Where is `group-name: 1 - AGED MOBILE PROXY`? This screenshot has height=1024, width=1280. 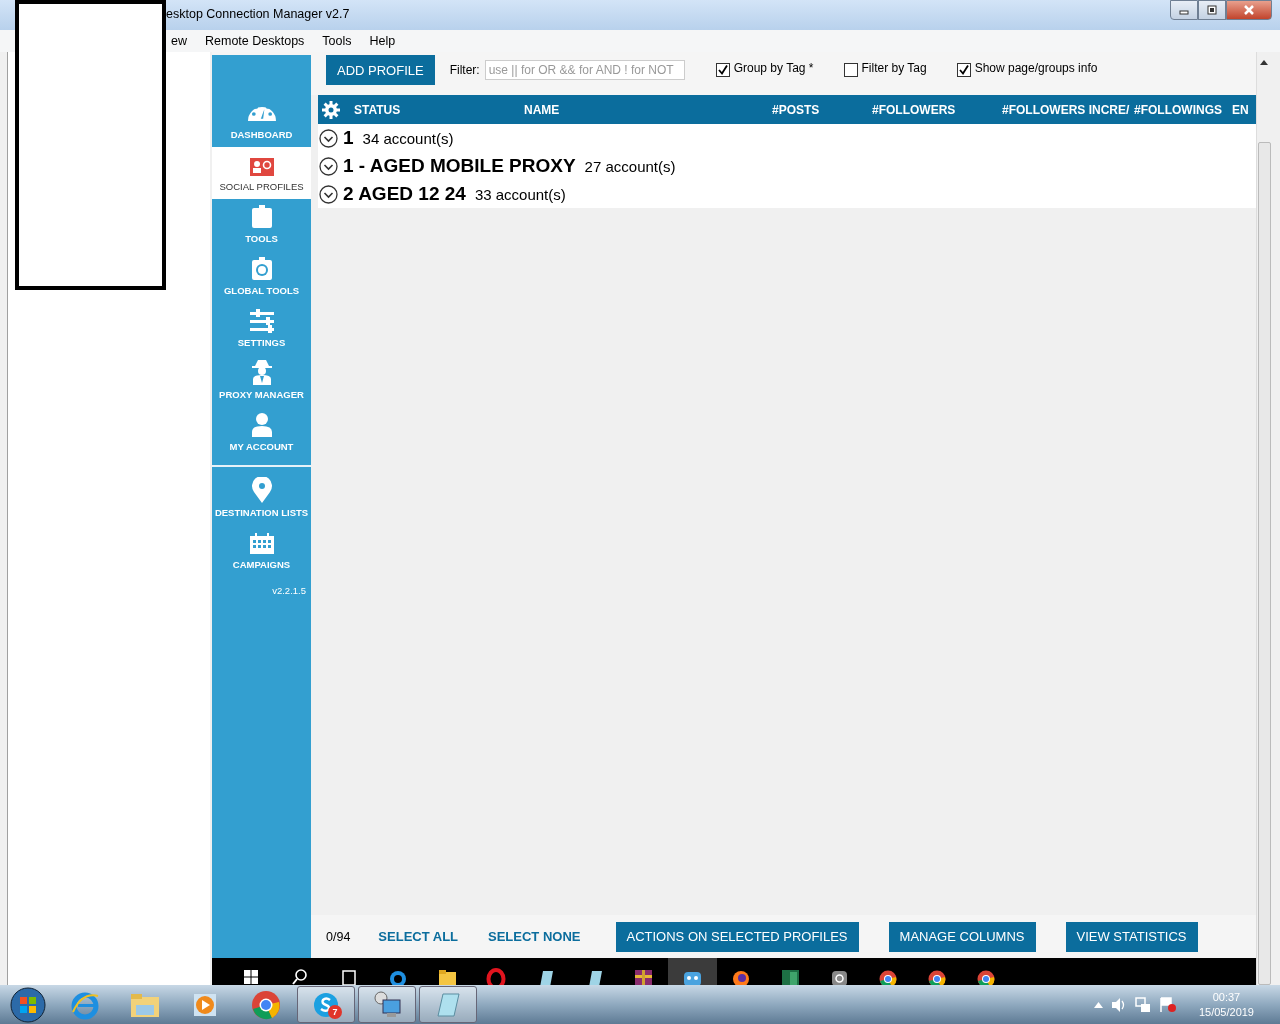 group-name: 1 - AGED MOBILE PROXY is located at coordinates (459, 166).